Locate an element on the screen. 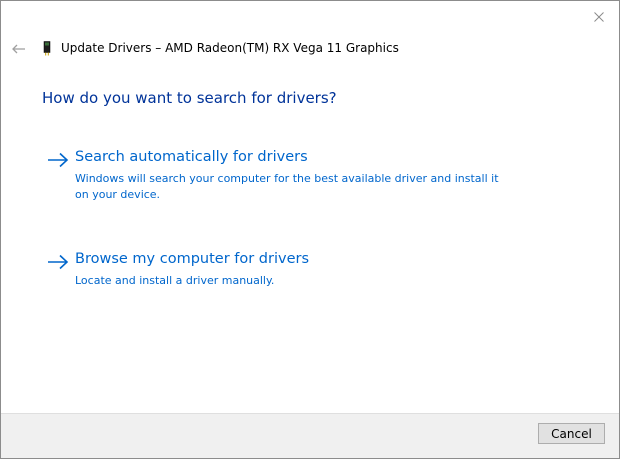  close-button is located at coordinates (599, 16).